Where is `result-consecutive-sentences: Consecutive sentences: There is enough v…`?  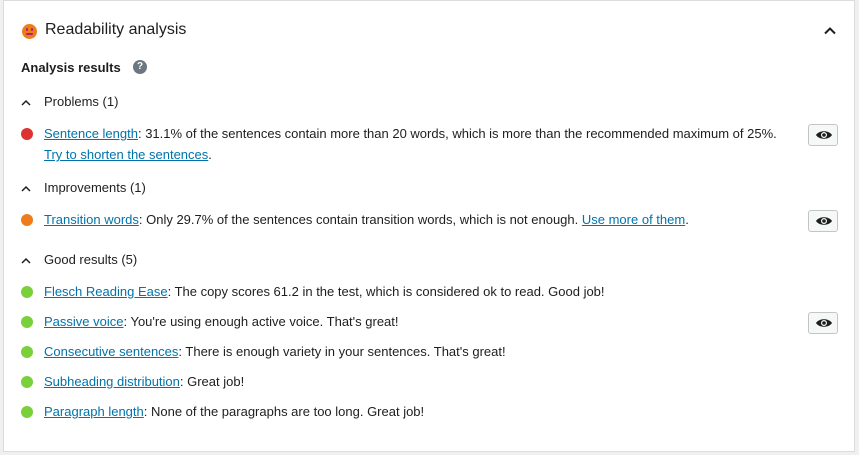 result-consecutive-sentences: Consecutive sentences: There is enough v… is located at coordinates (275, 351).